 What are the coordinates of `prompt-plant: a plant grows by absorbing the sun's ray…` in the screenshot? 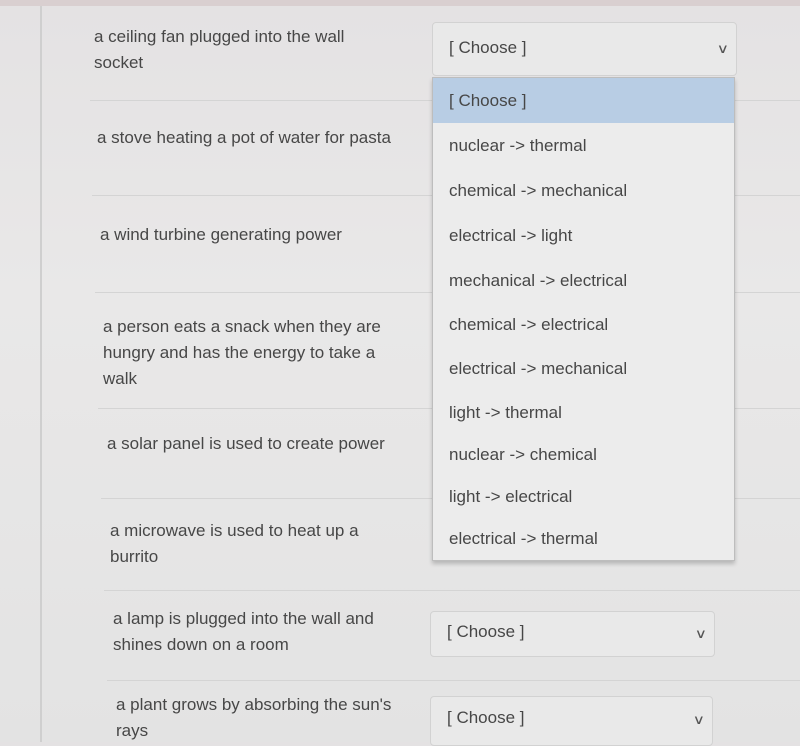 It's located at (254, 717).